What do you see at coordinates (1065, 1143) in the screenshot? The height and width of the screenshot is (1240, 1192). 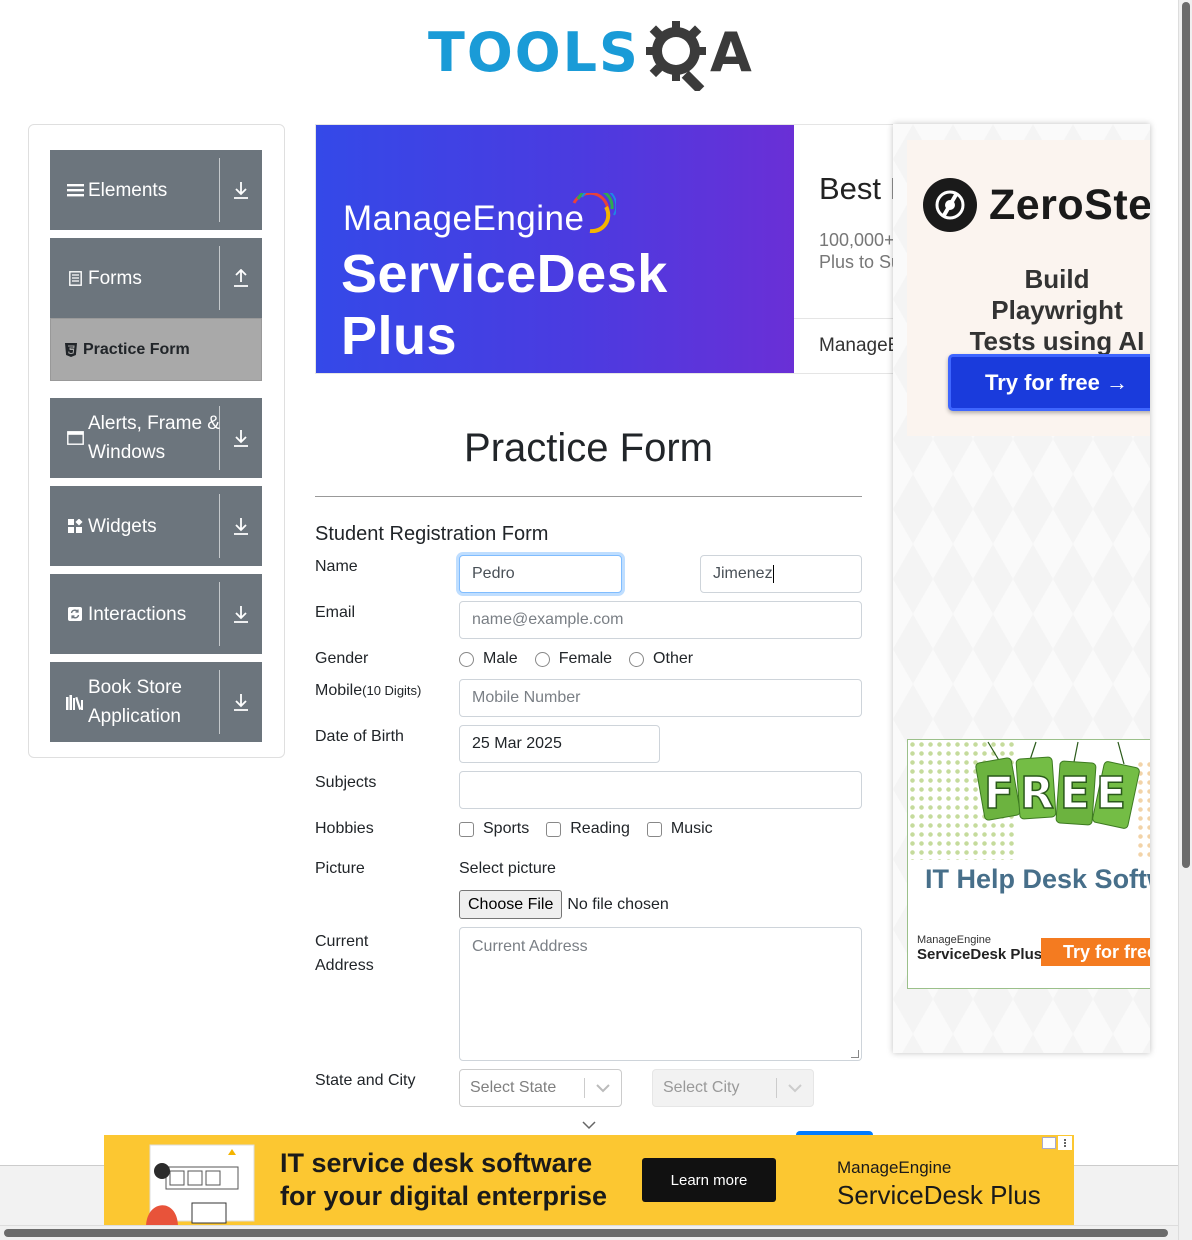 I see `more-options-icon` at bounding box center [1065, 1143].